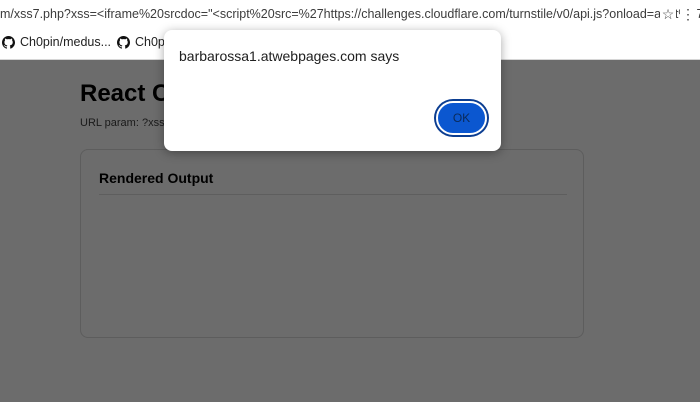  What do you see at coordinates (332, 90) in the screenshot?
I see `alert-dialog: barbarossa1.atwebpages.com says OK` at bounding box center [332, 90].